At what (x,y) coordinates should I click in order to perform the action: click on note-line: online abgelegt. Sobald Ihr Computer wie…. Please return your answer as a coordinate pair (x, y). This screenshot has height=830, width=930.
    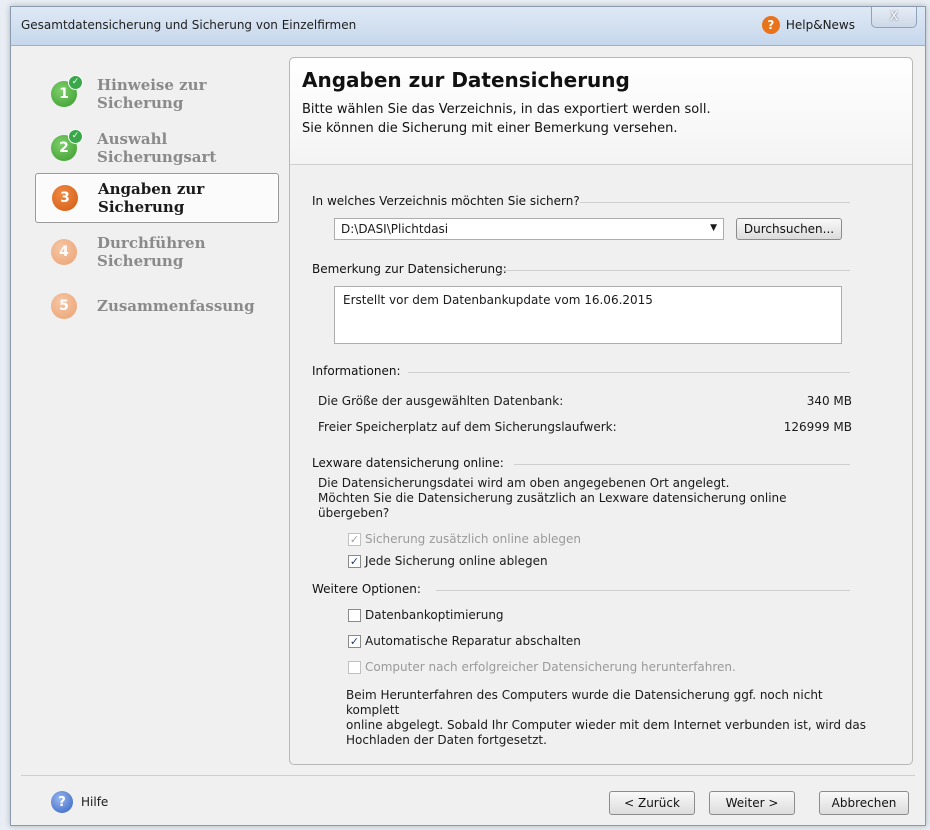
    Looking at the image, I should click on (606, 725).